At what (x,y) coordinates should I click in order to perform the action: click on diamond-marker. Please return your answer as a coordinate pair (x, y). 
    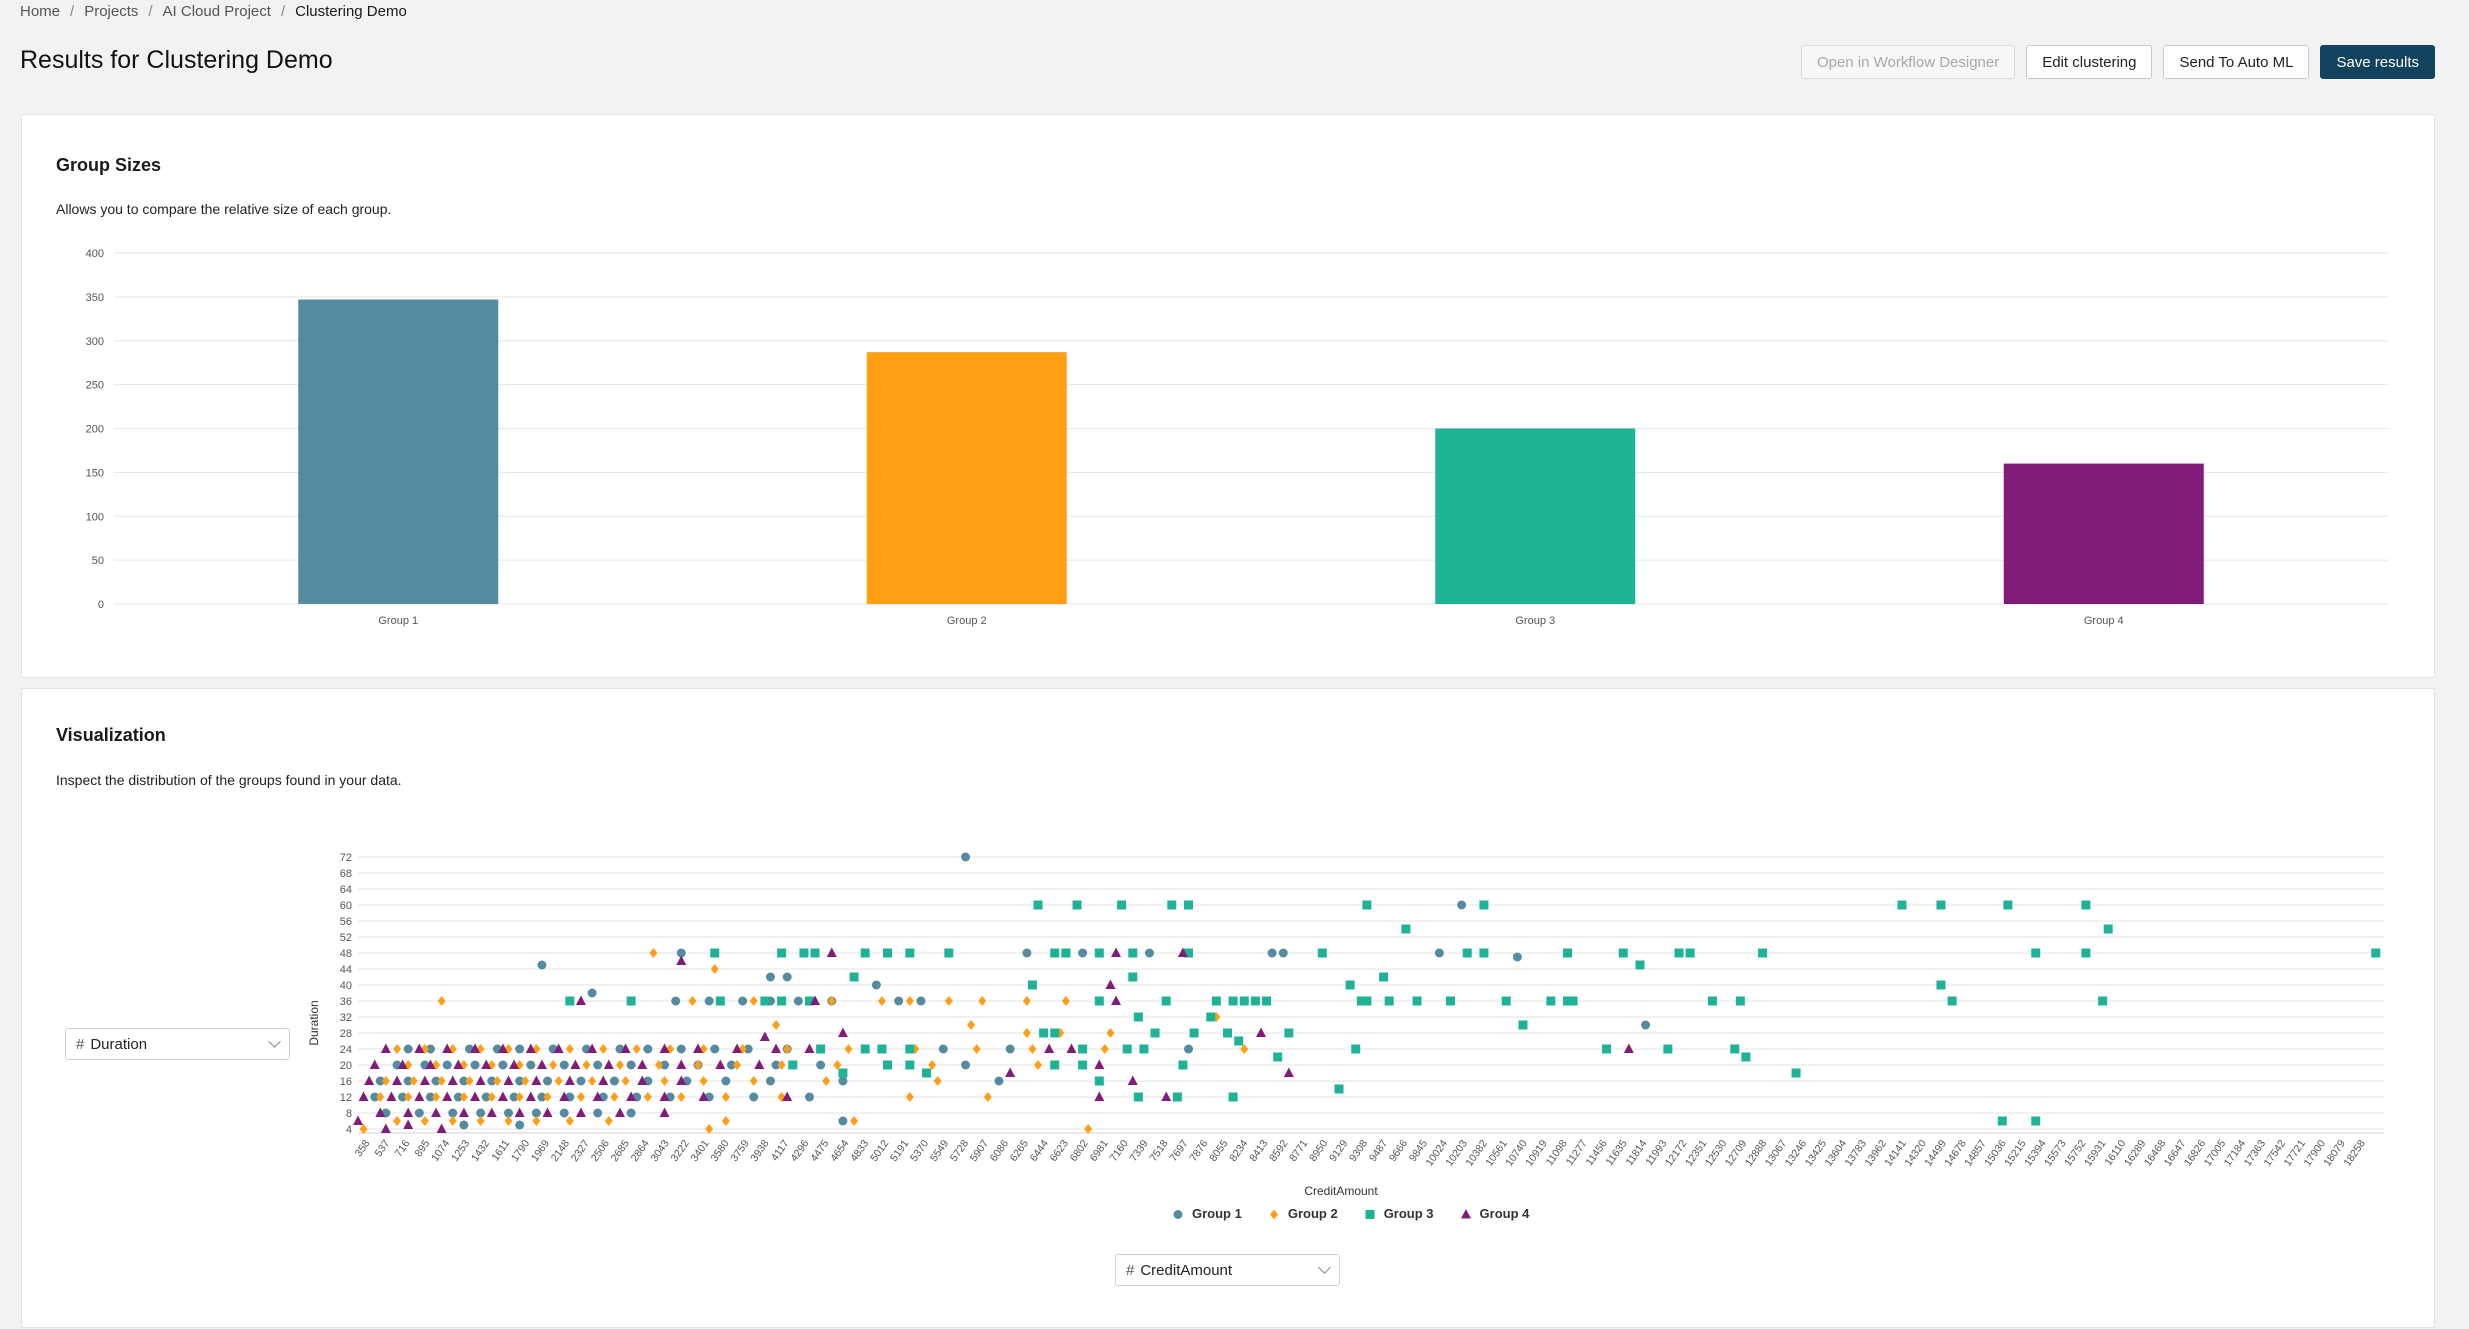
    Looking at the image, I should click on (1273, 1214).